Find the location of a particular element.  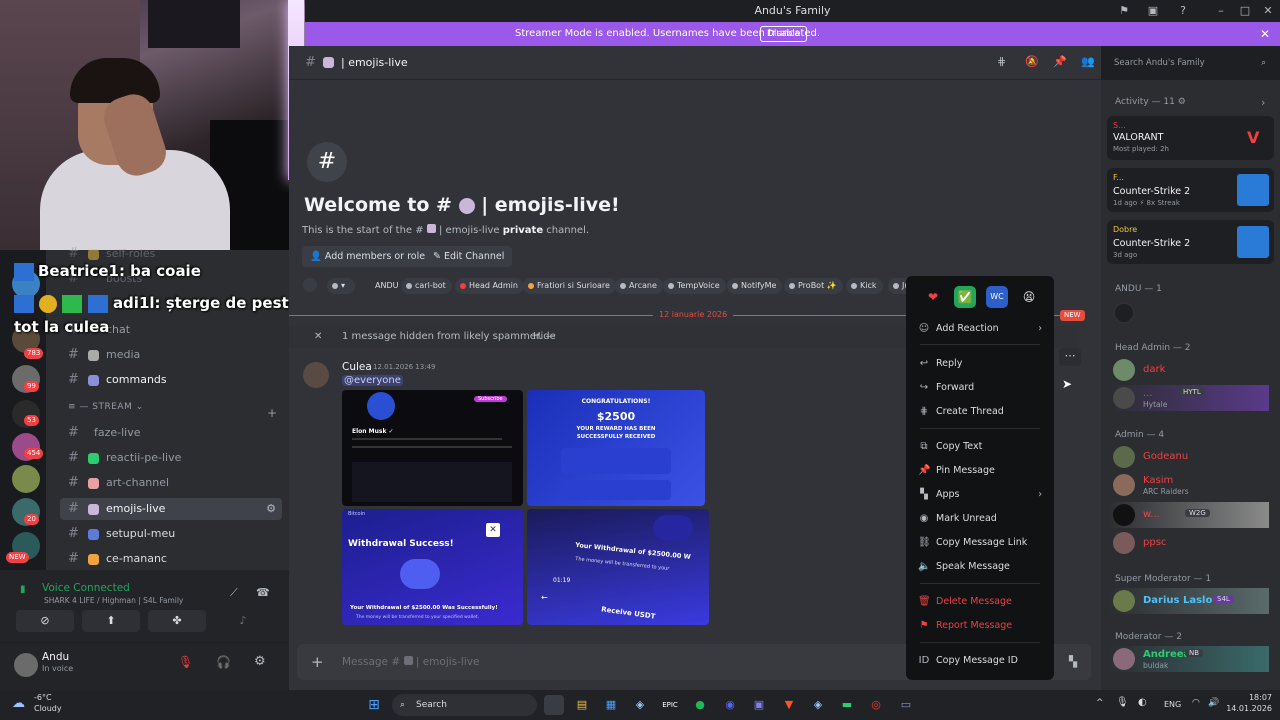

member-item: Darius Laslo S4L is located at coordinates (1189, 601).